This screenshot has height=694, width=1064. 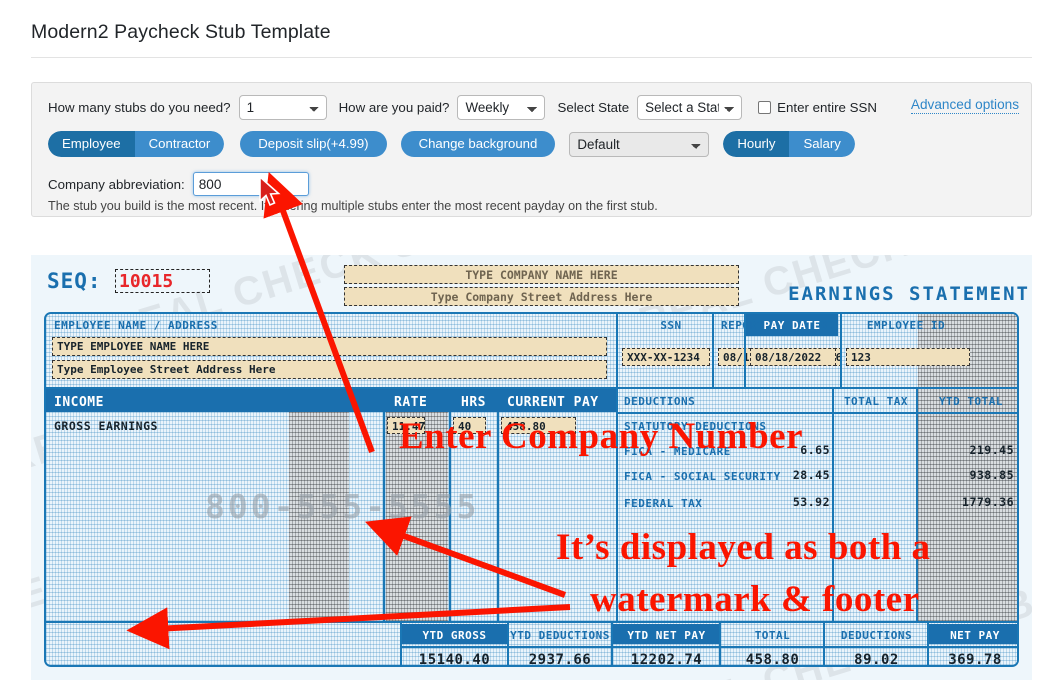 What do you see at coordinates (136, 325) in the screenshot?
I see `employee-block-header: EMPLOYEE NAME / ADDRESS` at bounding box center [136, 325].